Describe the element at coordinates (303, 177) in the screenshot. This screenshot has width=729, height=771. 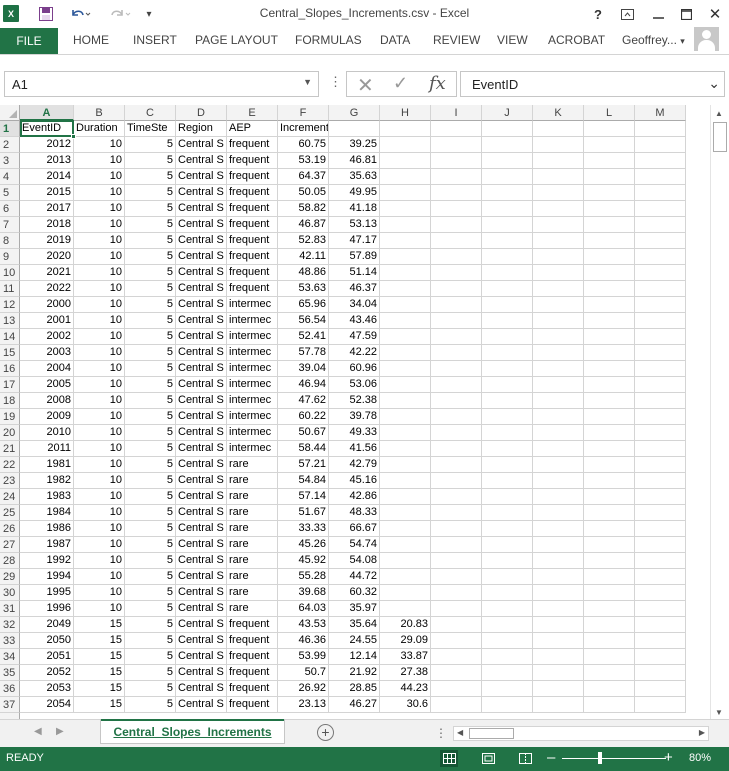
I see `cell: 64.37` at that location.